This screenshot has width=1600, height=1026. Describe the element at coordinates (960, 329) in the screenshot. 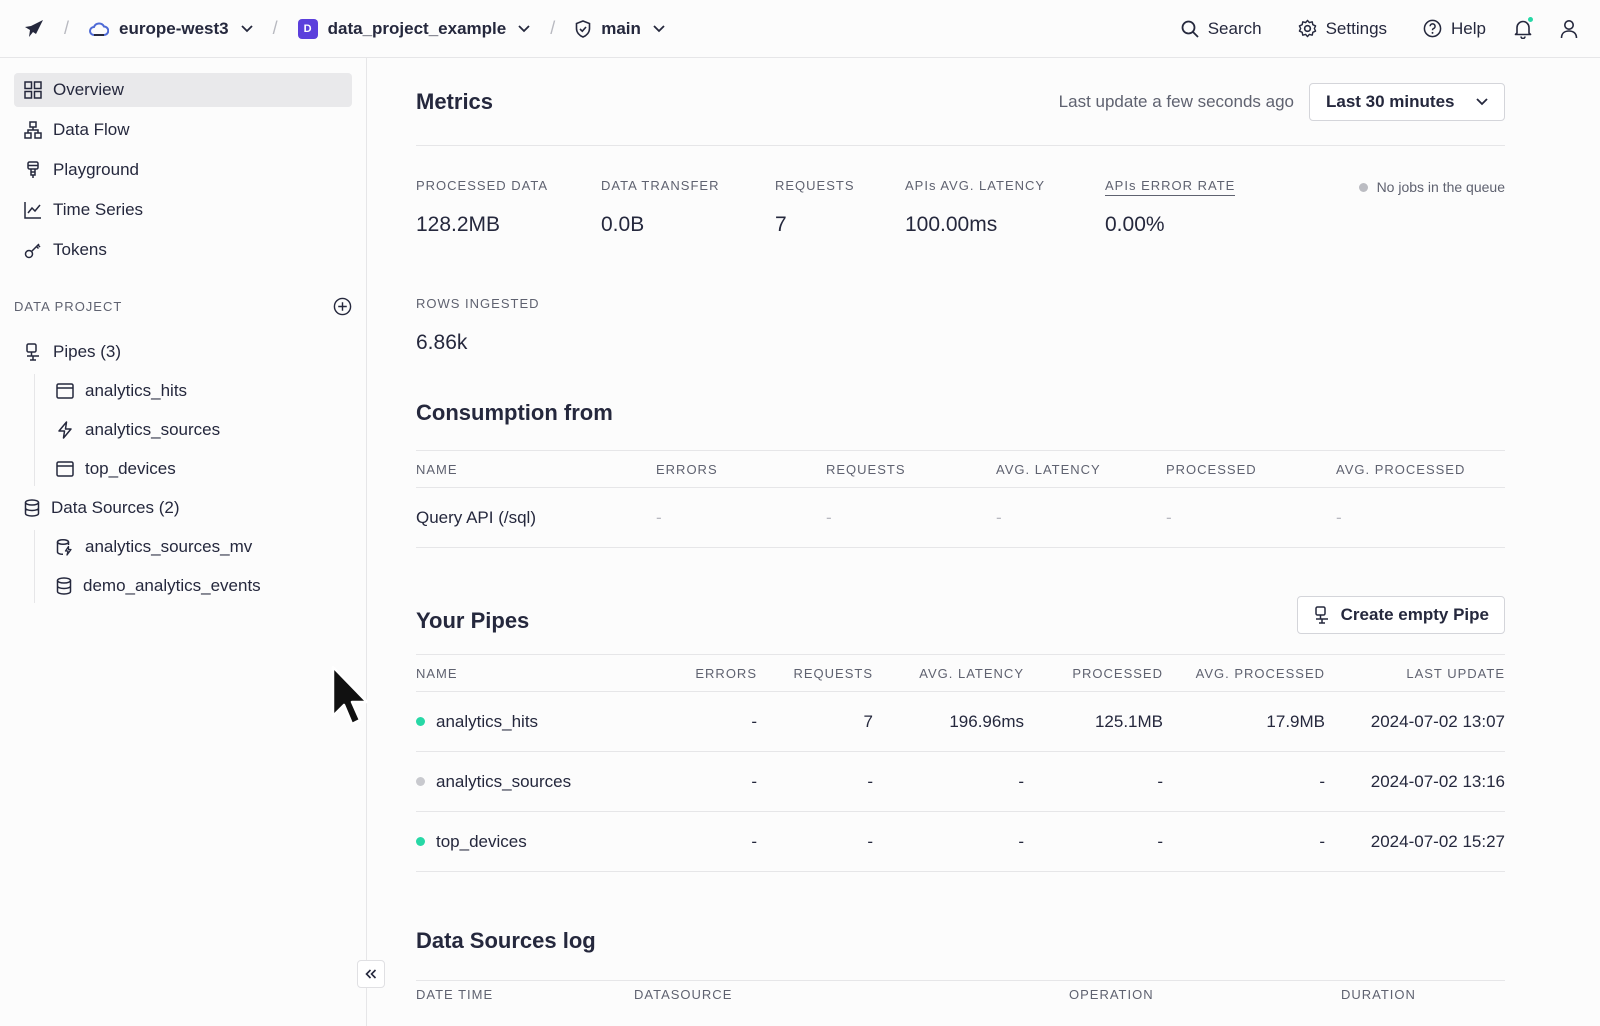

I see `metrics-row-2: ROWS INGESTED 6.86k` at that location.